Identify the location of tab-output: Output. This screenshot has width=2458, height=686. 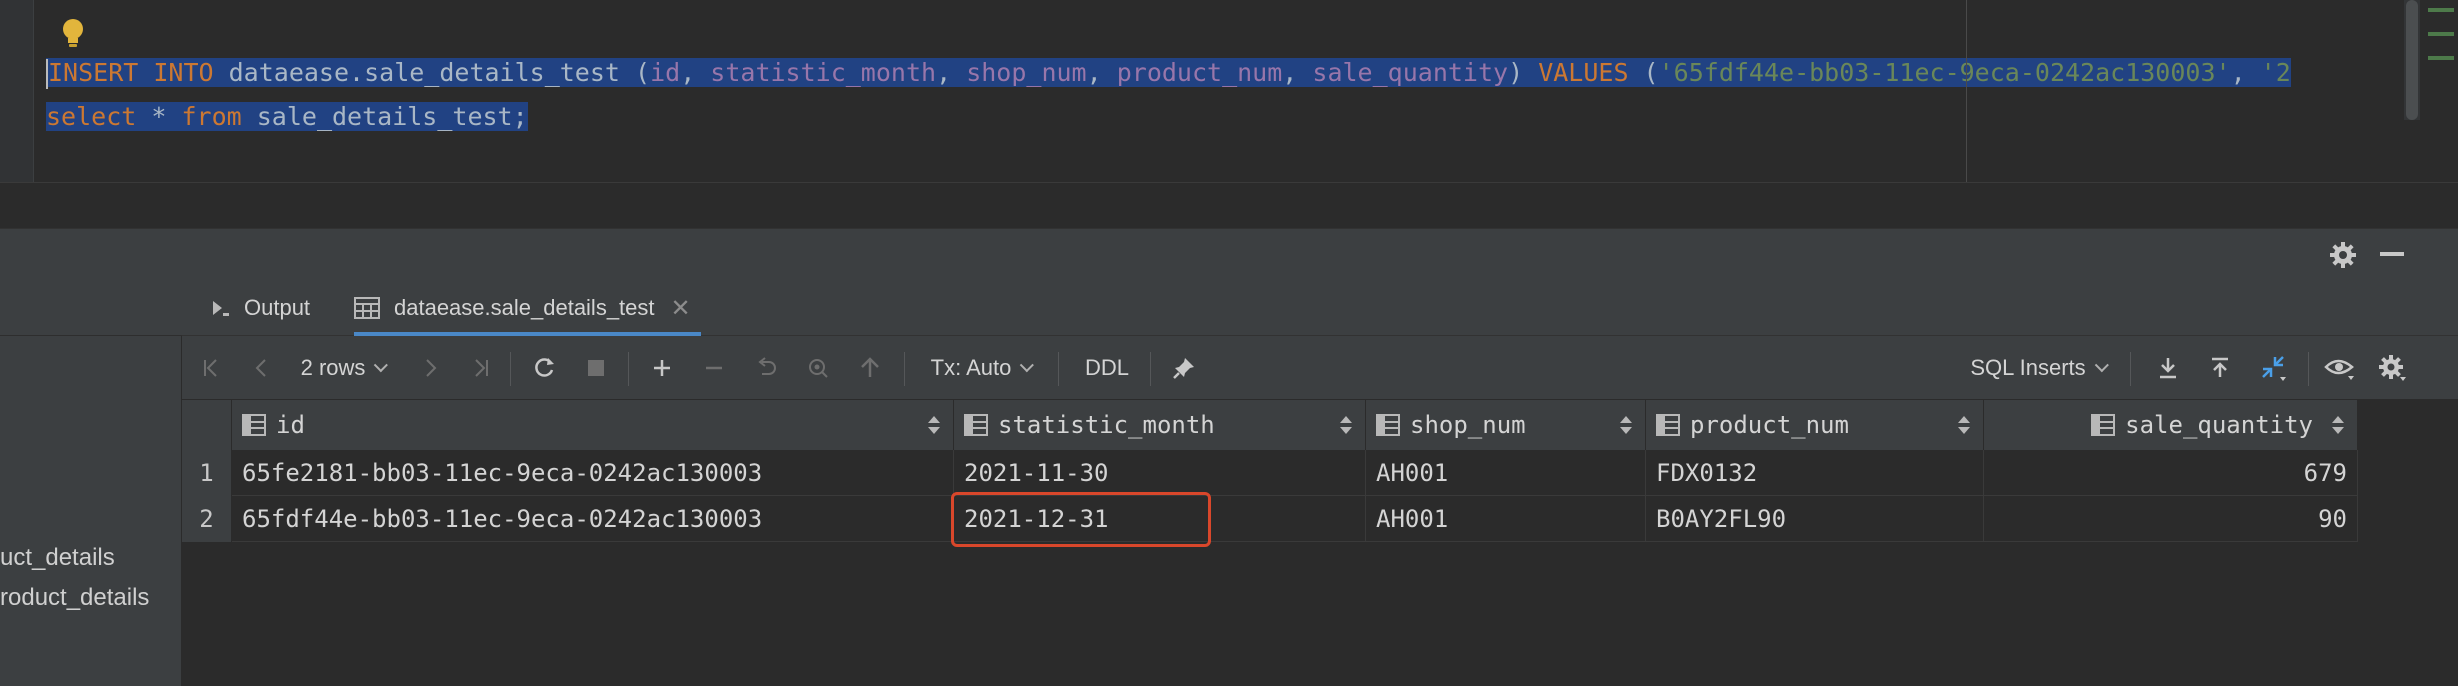
(260, 308).